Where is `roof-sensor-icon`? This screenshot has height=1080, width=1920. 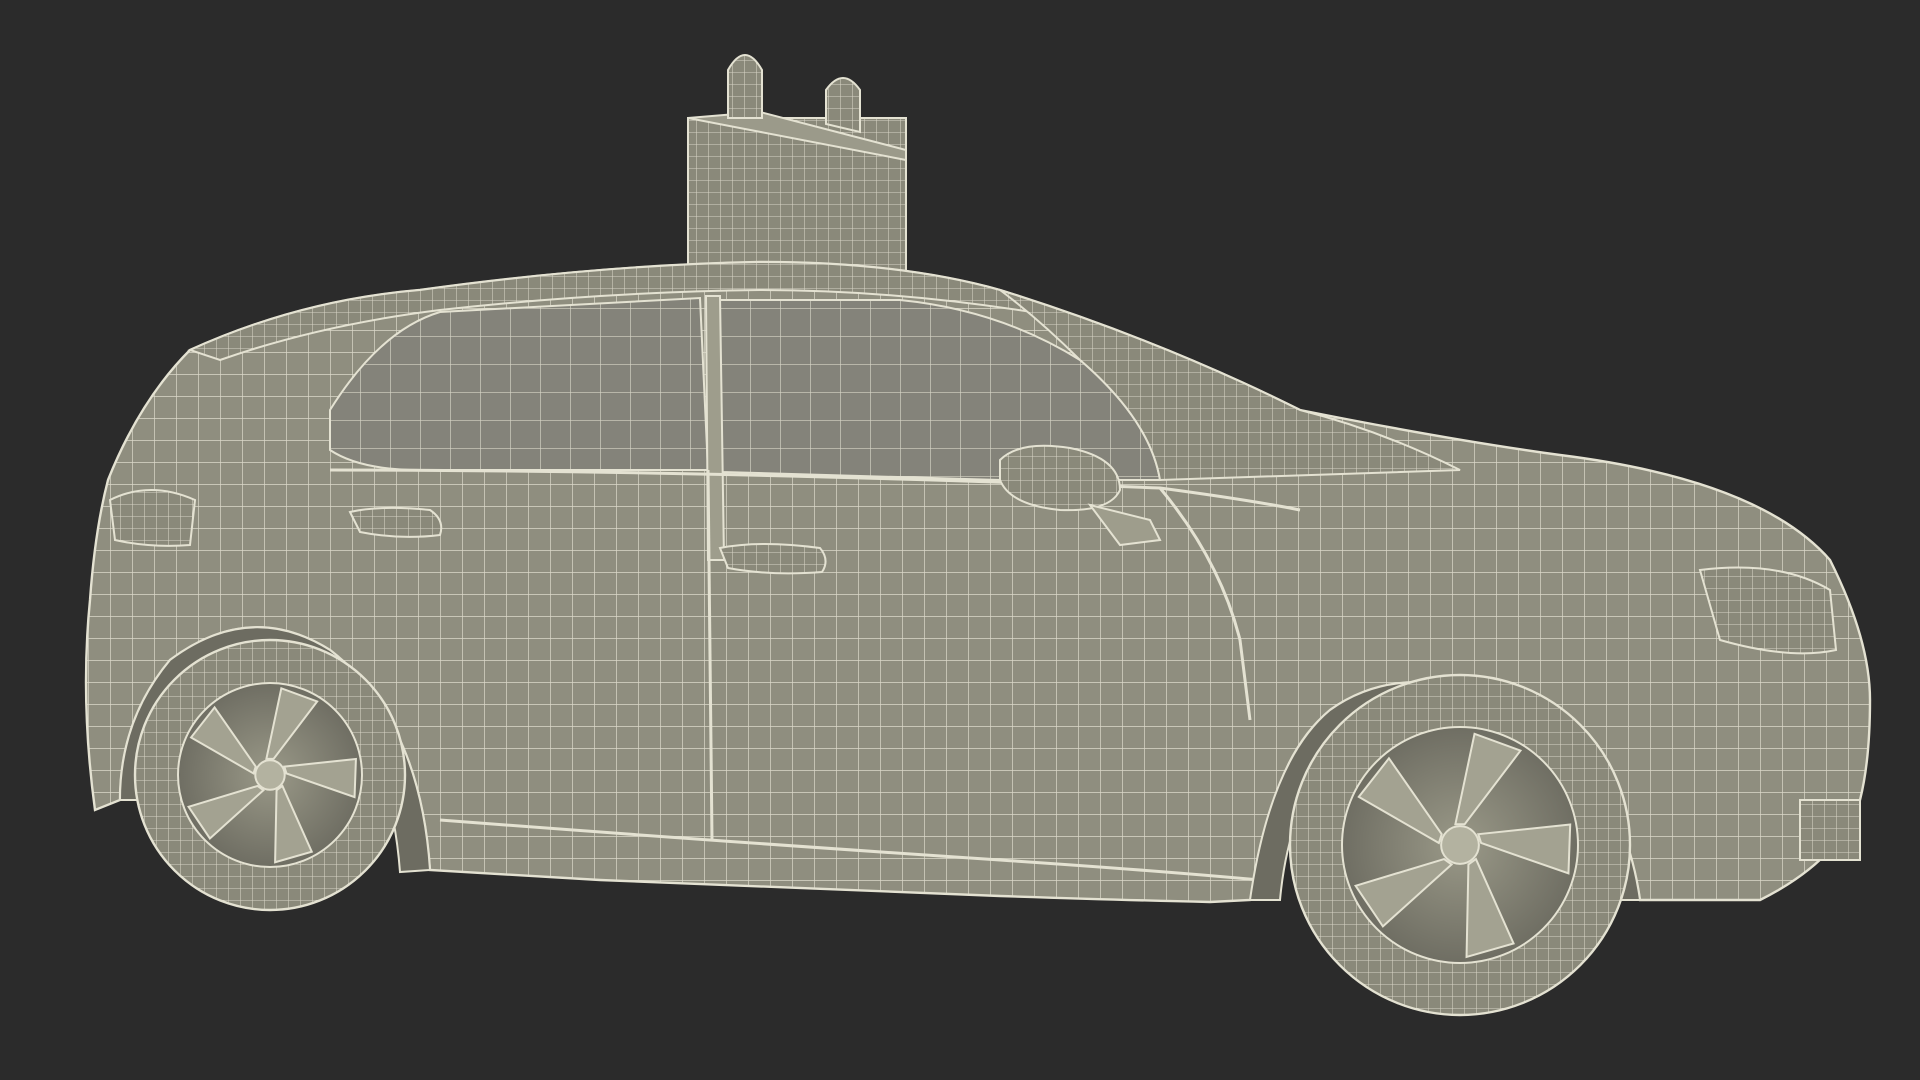 roof-sensor-icon is located at coordinates (797, 165).